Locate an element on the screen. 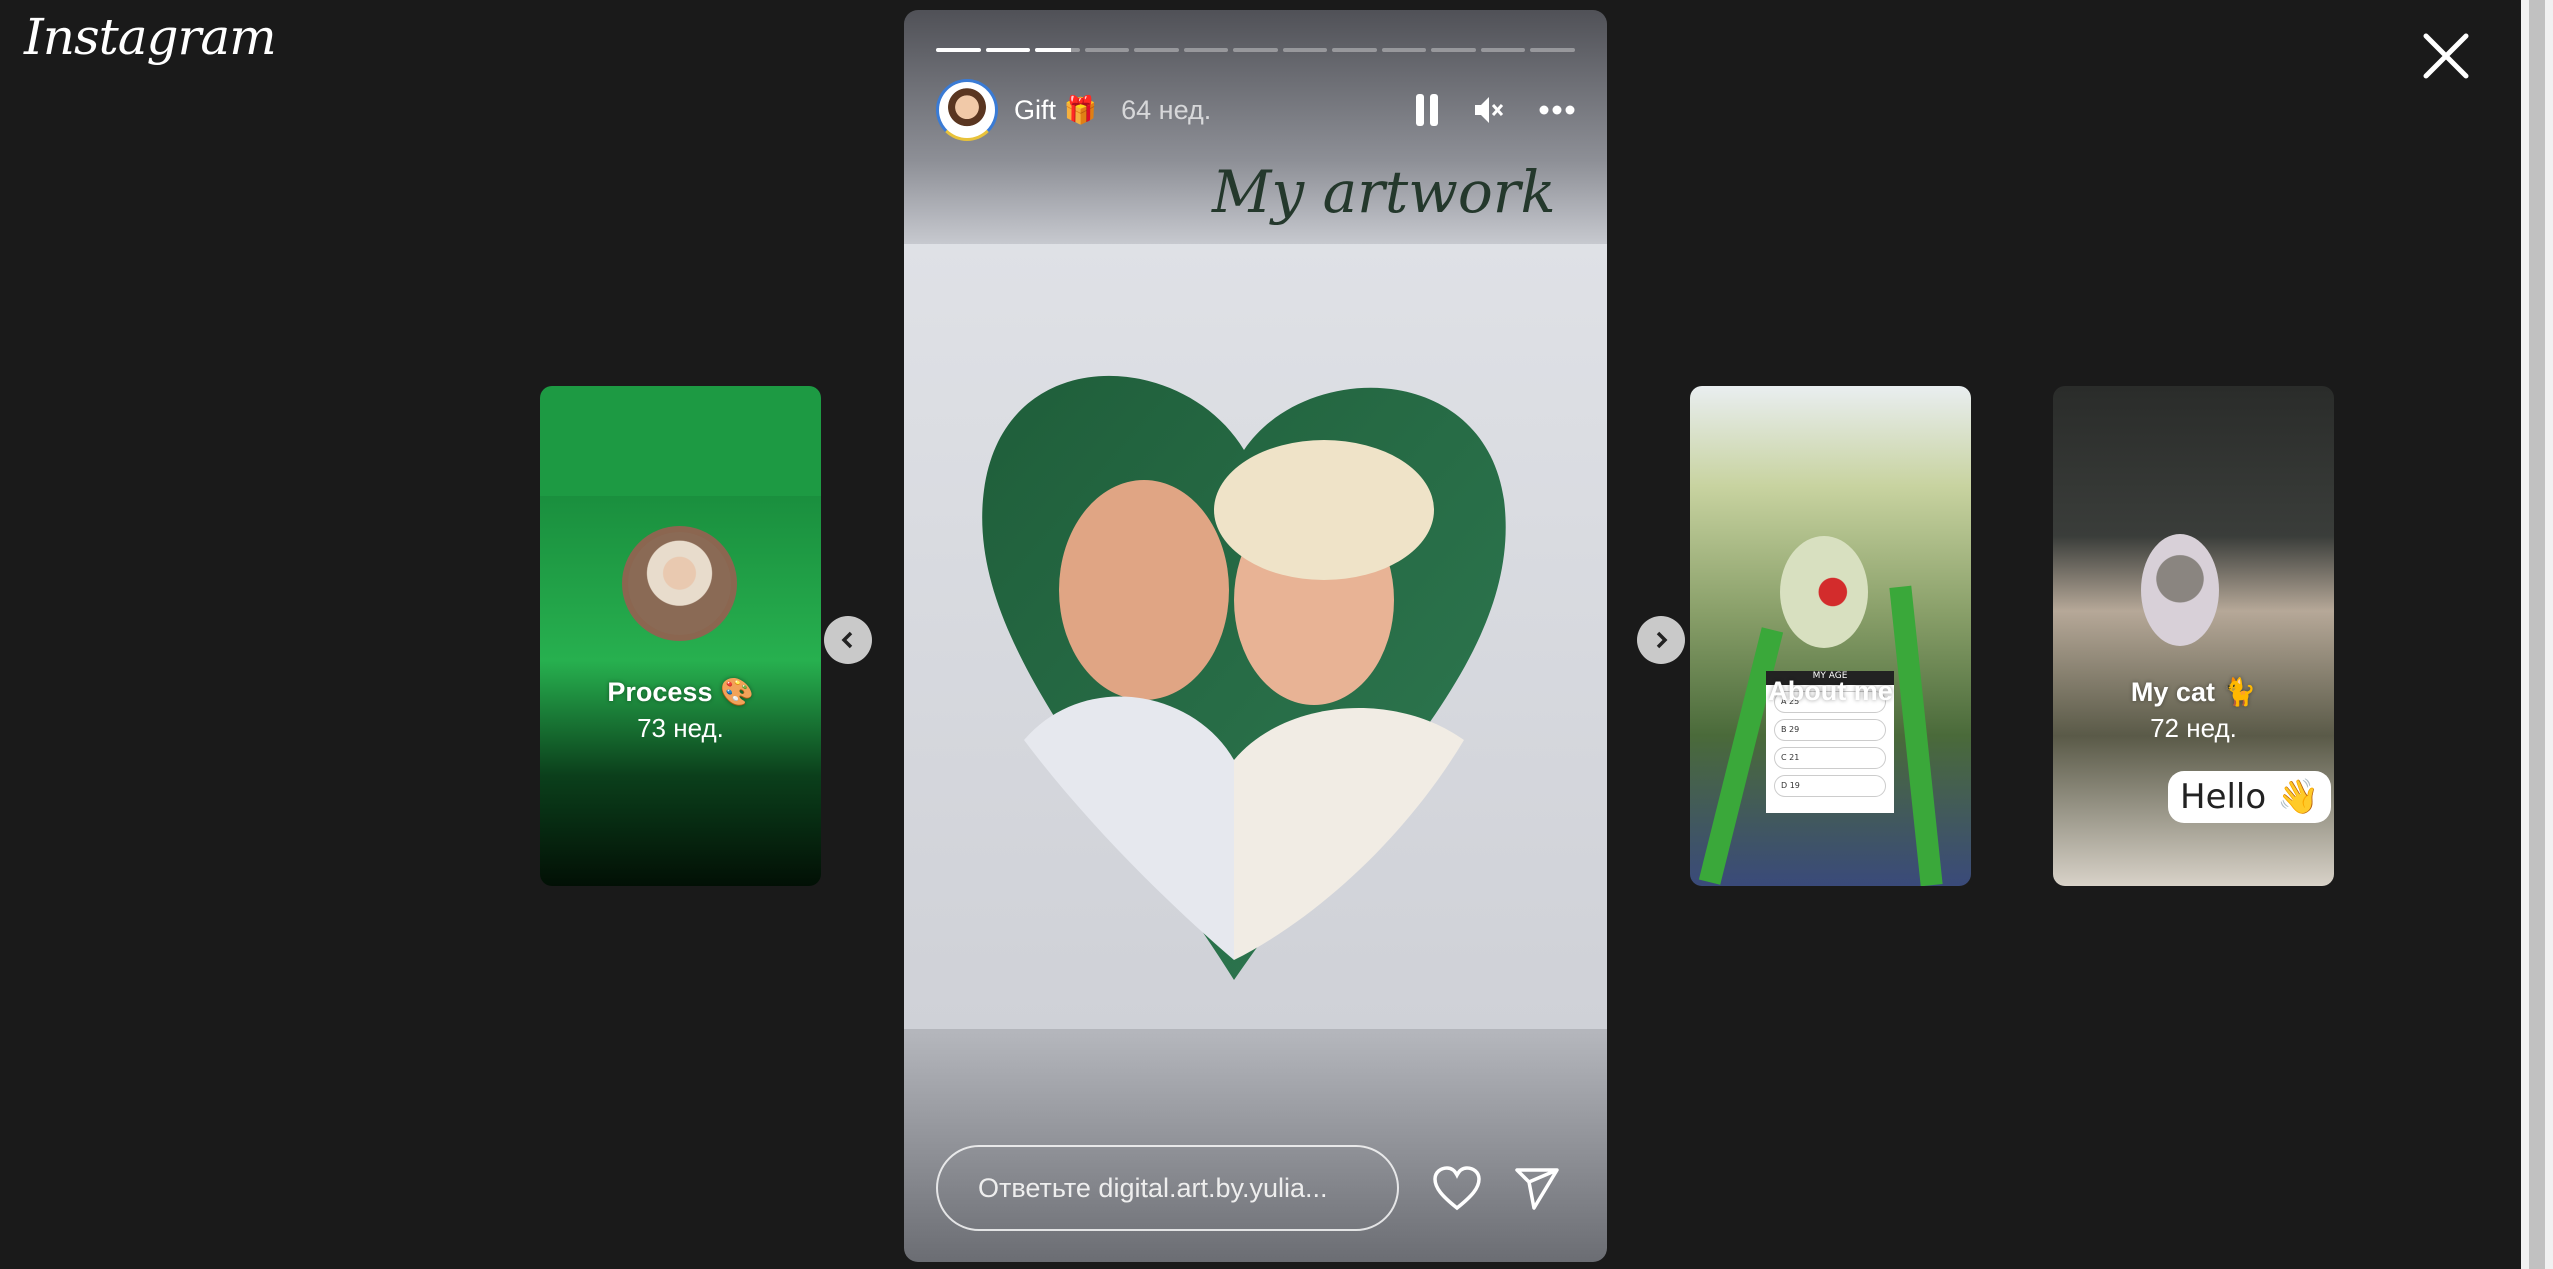  send-icon is located at coordinates (1537, 1189).